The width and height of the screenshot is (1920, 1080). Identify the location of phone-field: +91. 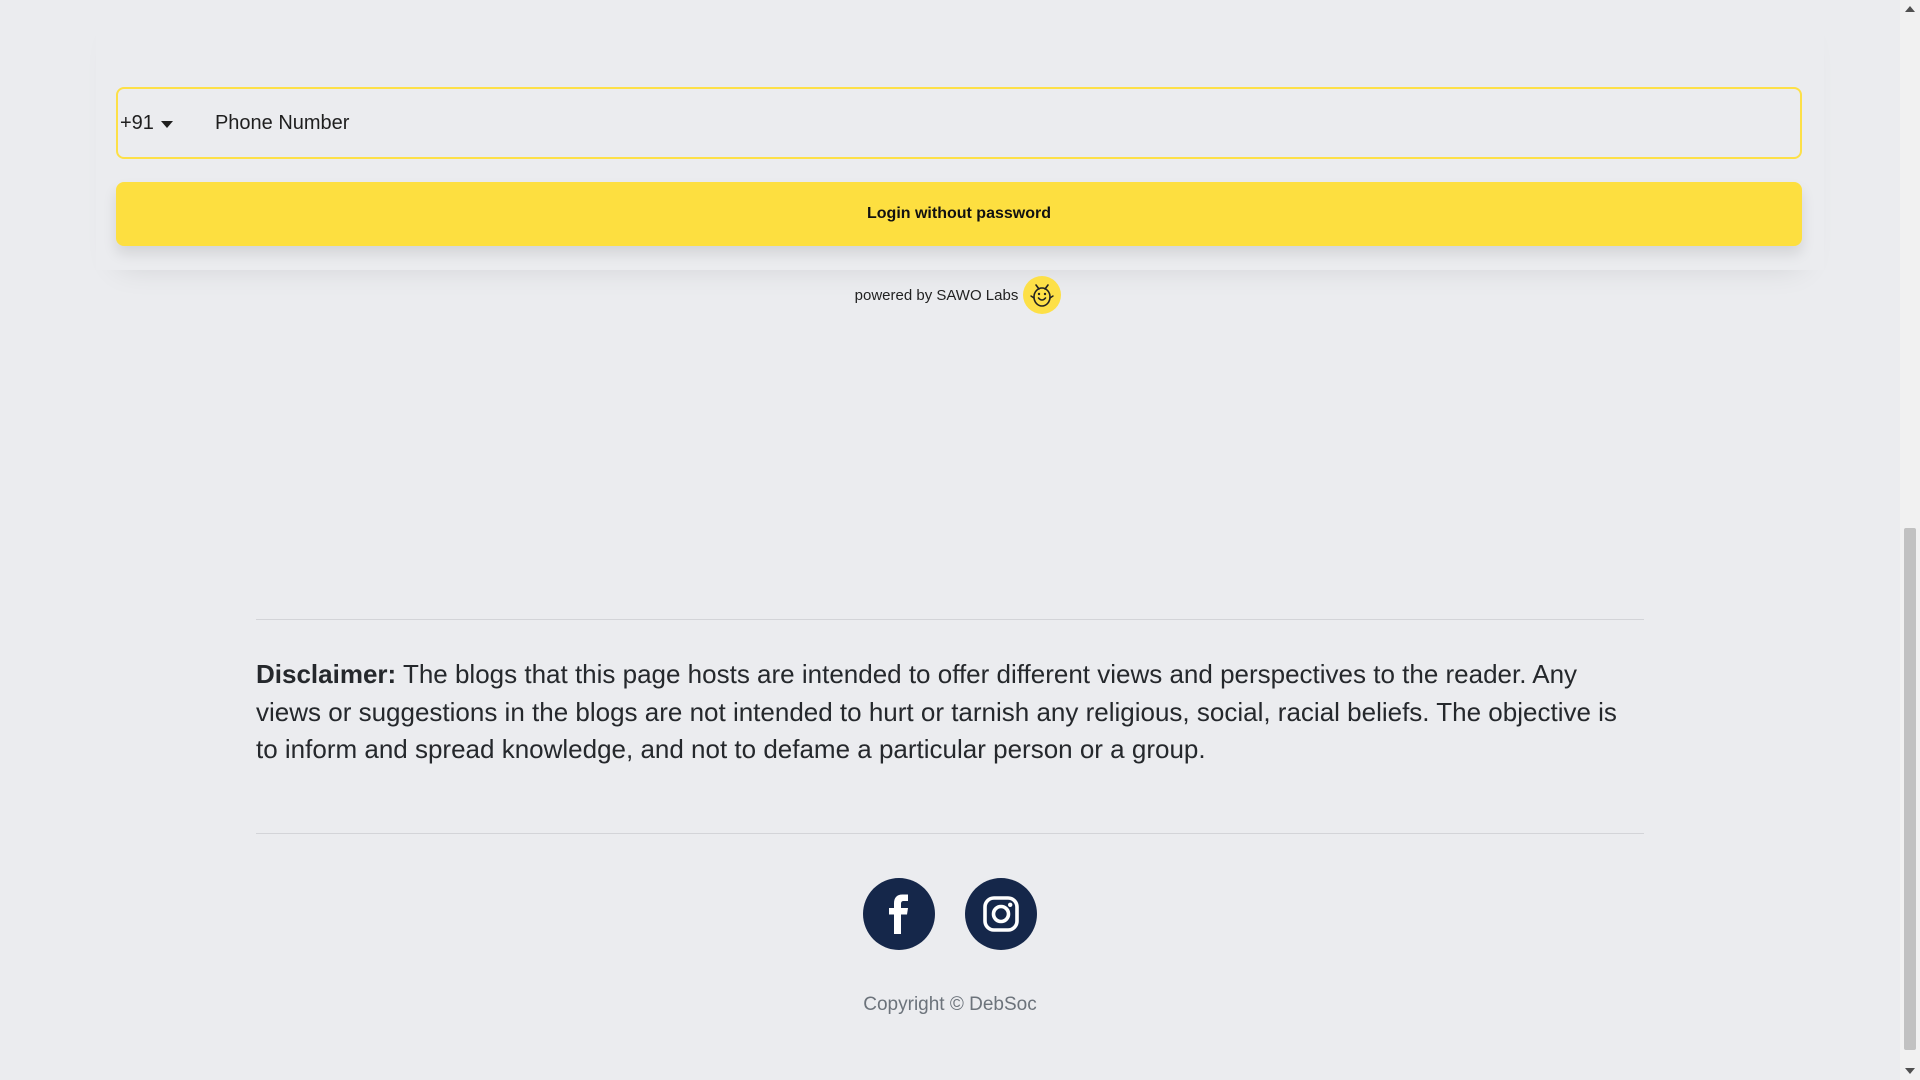
(959, 123).